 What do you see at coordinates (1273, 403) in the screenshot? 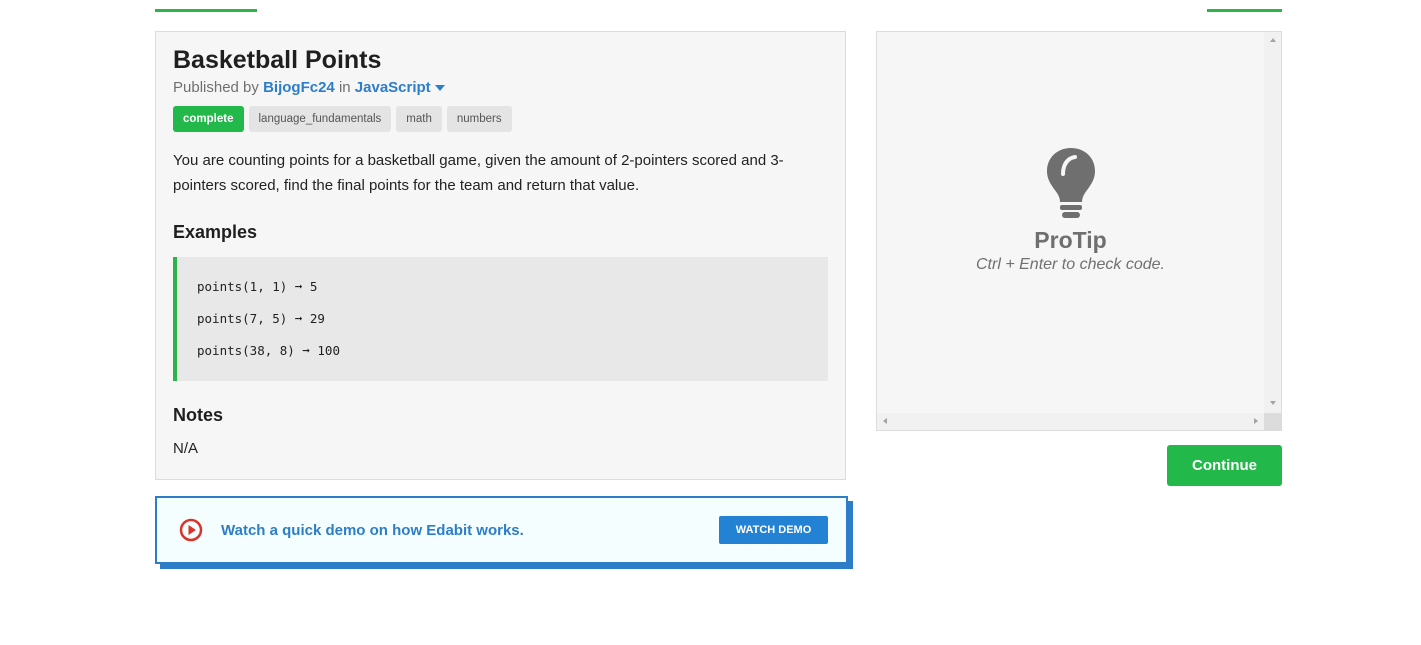
I see `scroll-down-arrow-icon` at bounding box center [1273, 403].